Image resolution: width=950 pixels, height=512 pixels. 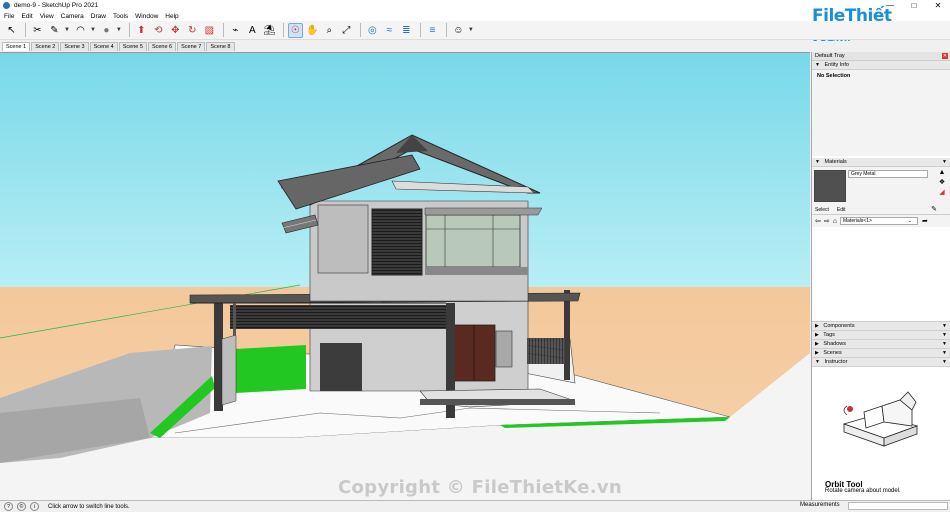 What do you see at coordinates (830, 186) in the screenshot?
I see `material-swatch` at bounding box center [830, 186].